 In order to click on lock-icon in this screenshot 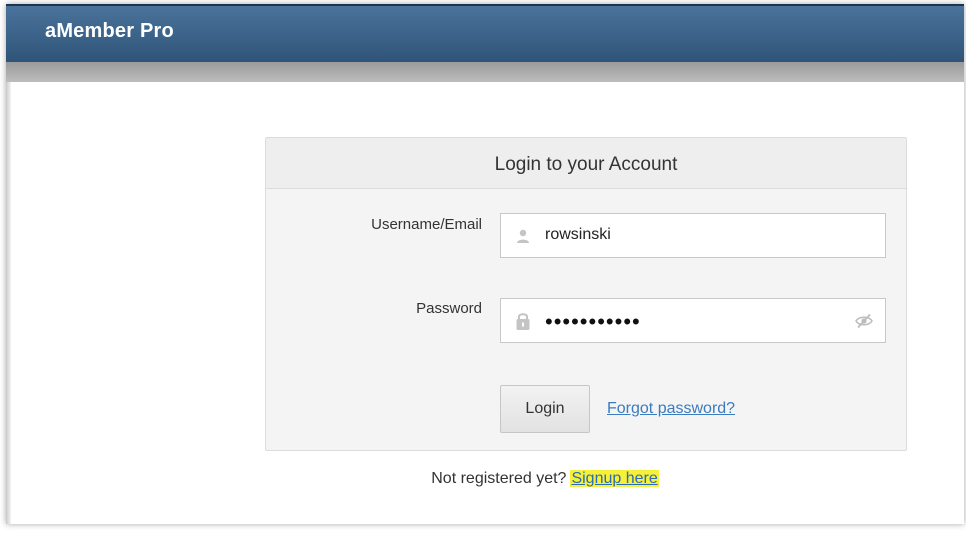, I will do `click(523, 321)`.